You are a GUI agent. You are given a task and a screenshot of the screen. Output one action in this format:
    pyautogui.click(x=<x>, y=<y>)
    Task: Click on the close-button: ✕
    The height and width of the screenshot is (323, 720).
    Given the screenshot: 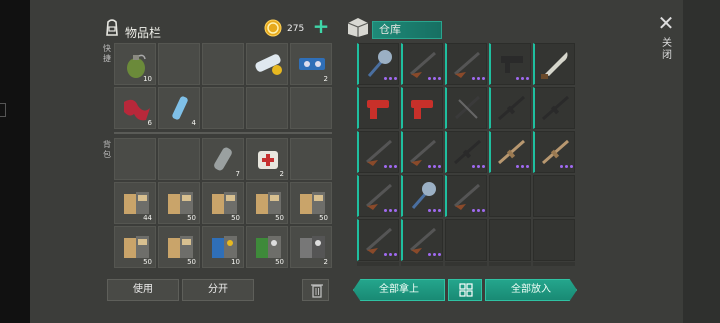 What is the action you would take?
    pyautogui.click(x=666, y=23)
    